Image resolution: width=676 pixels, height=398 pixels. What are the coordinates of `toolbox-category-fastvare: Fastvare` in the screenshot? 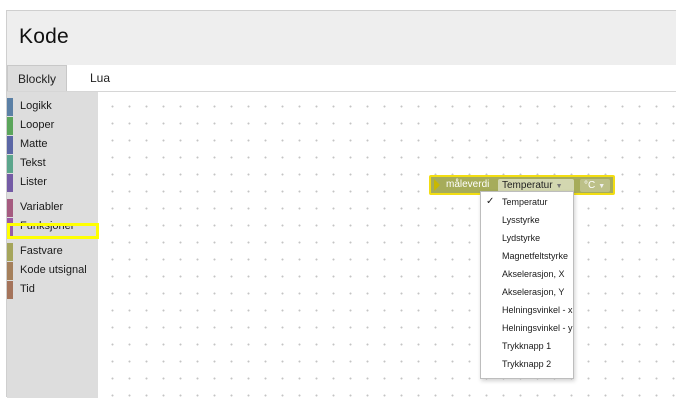 It's located at (52, 252).